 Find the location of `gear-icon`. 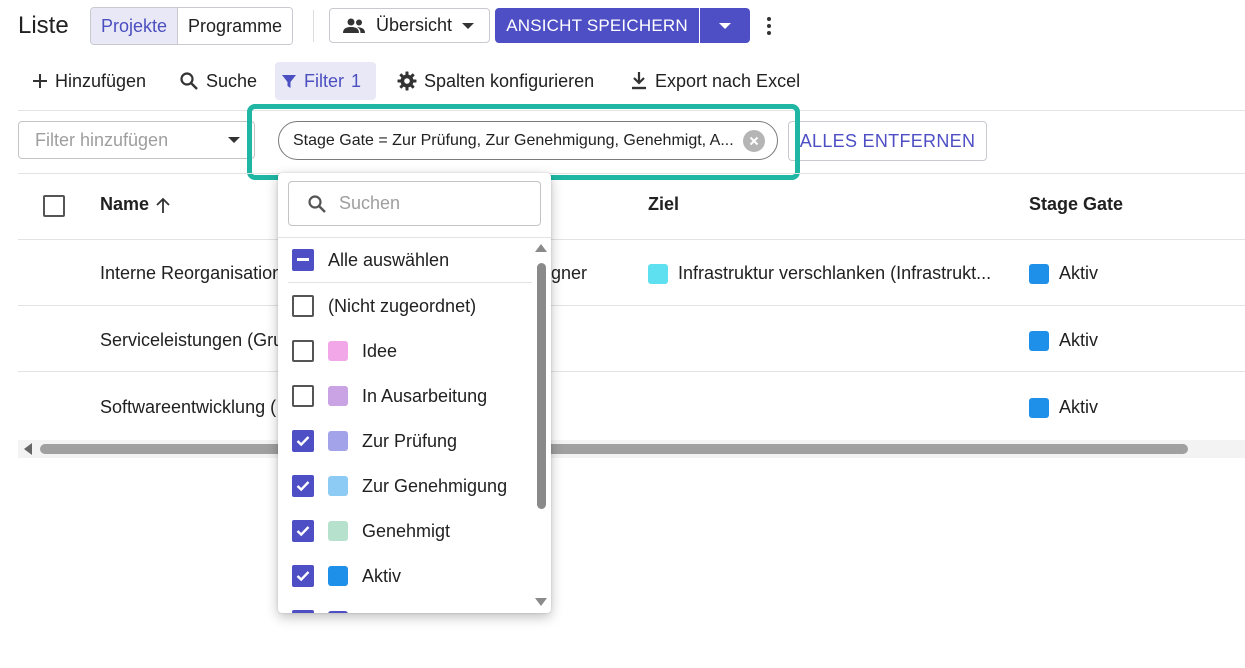

gear-icon is located at coordinates (407, 81).